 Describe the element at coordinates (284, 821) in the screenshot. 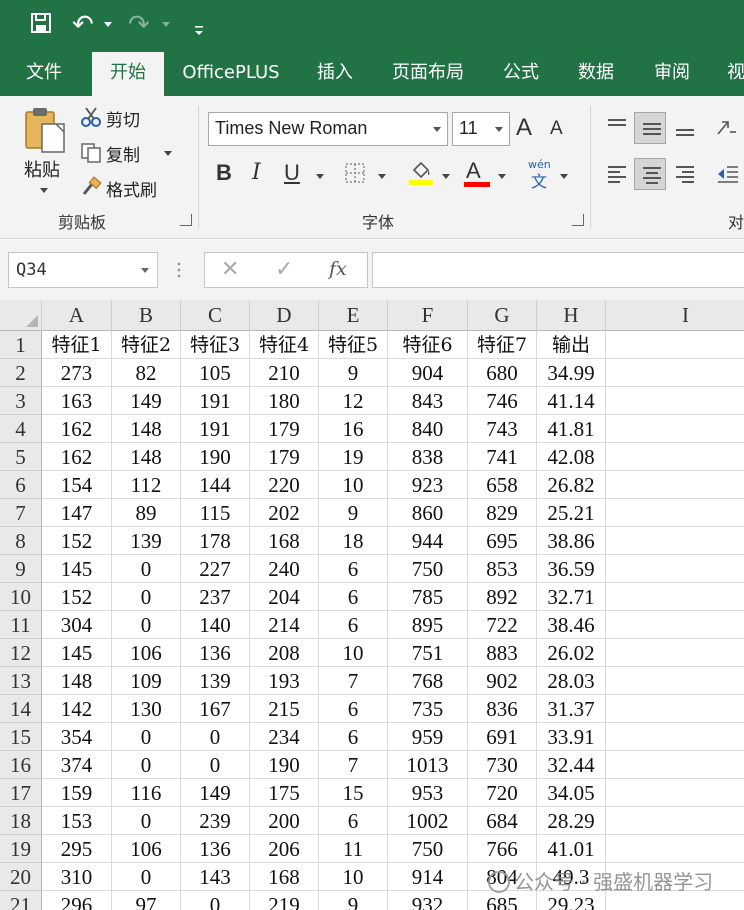

I see `cell-d18: 200` at that location.